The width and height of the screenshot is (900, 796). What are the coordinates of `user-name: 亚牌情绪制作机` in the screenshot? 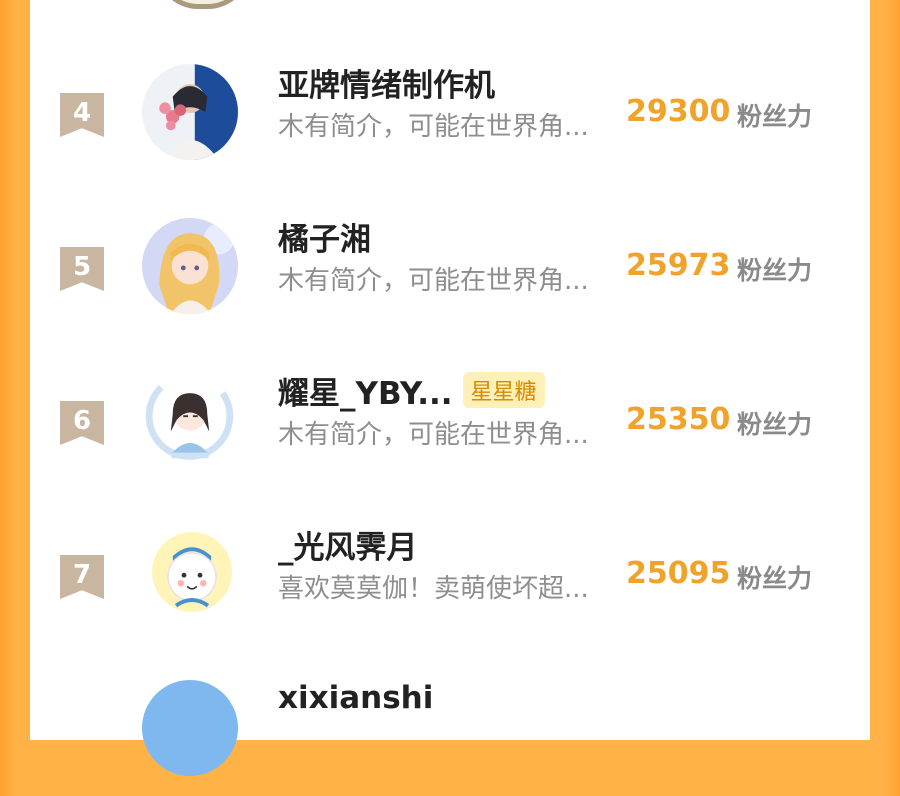 It's located at (386, 82).